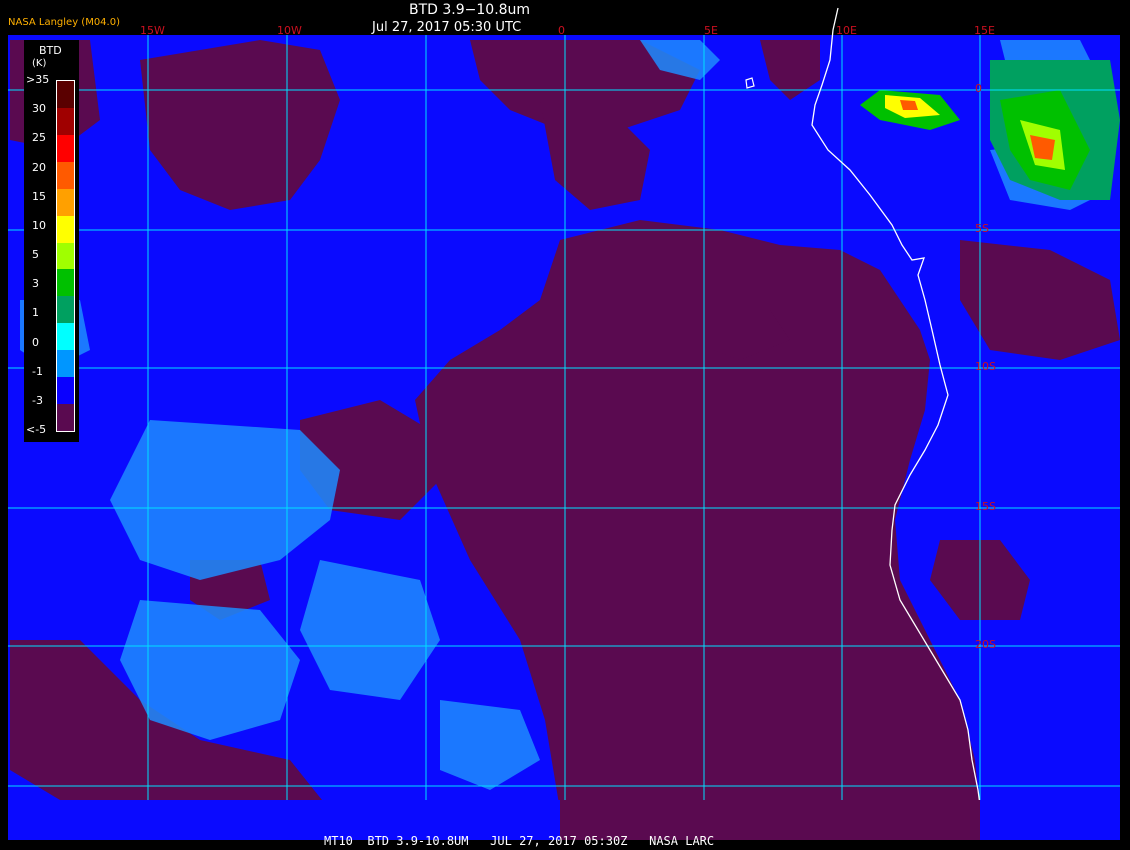  What do you see at coordinates (1125, 425) in the screenshot?
I see `image-edge` at bounding box center [1125, 425].